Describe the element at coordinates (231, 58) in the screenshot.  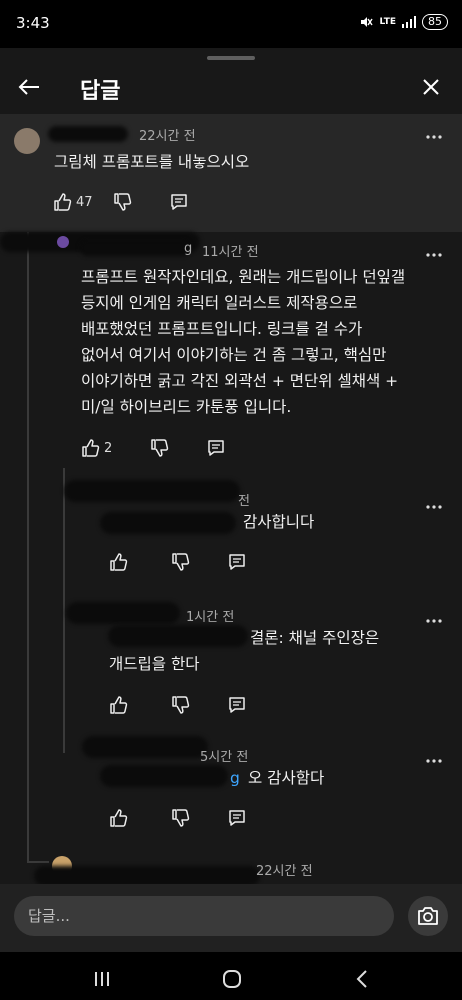
I see `drag-handle` at that location.